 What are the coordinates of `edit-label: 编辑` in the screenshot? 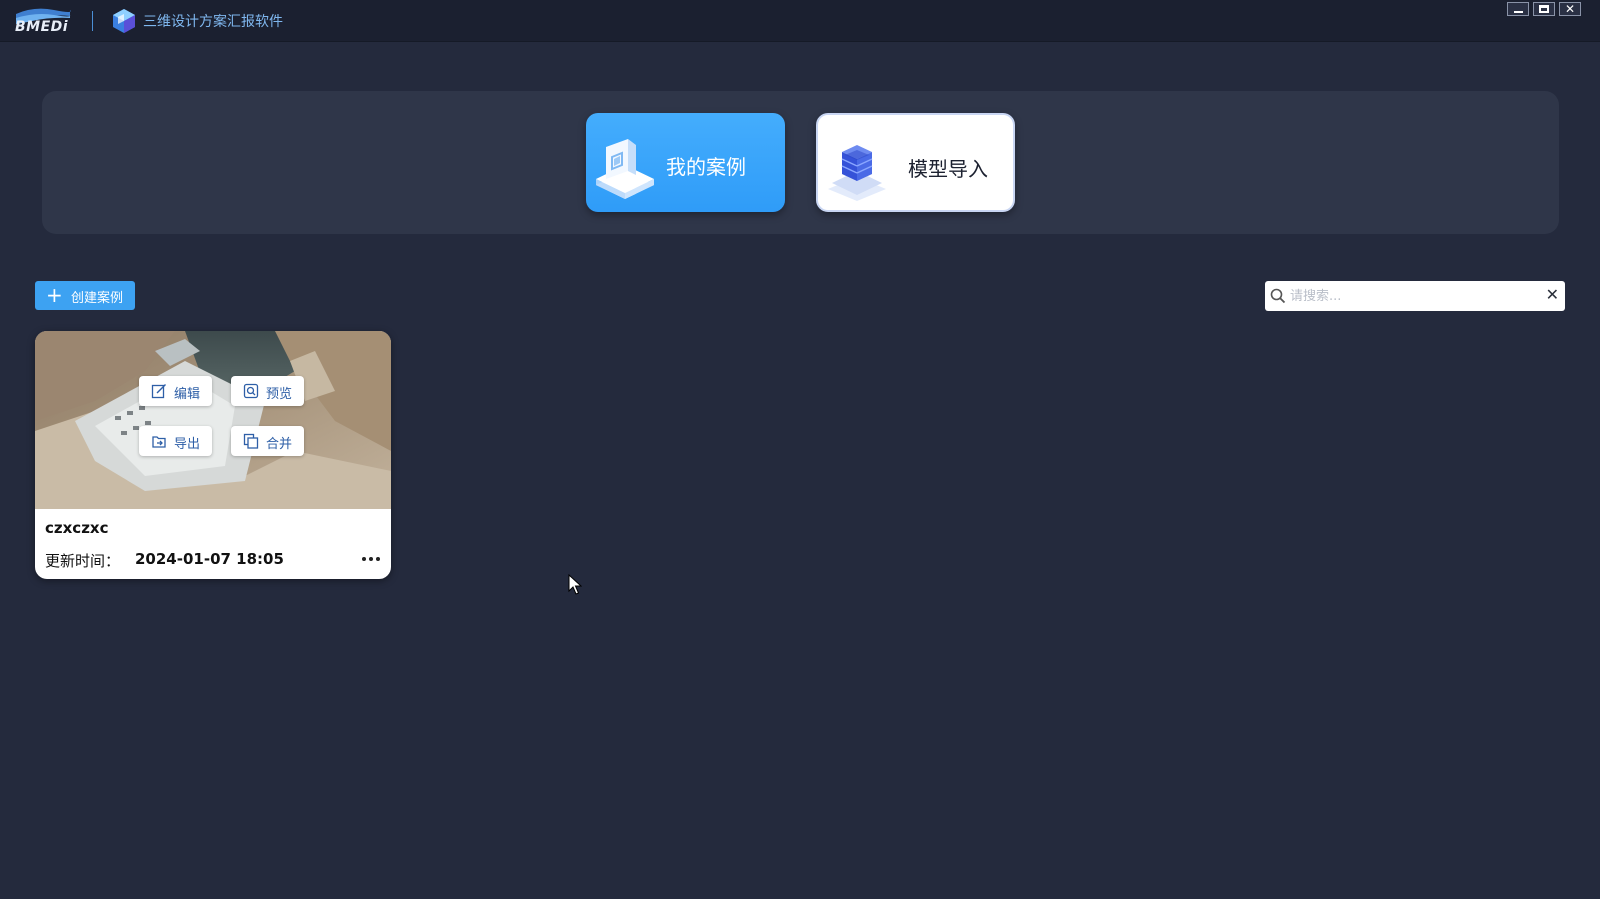 It's located at (187, 394).